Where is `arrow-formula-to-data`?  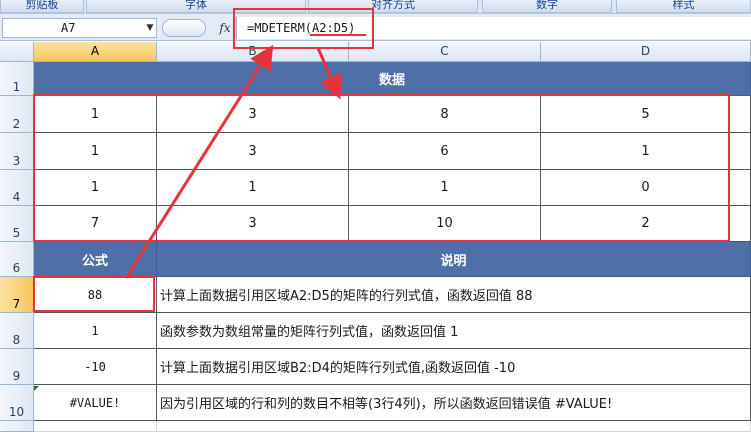 arrow-formula-to-data is located at coordinates (329, 73).